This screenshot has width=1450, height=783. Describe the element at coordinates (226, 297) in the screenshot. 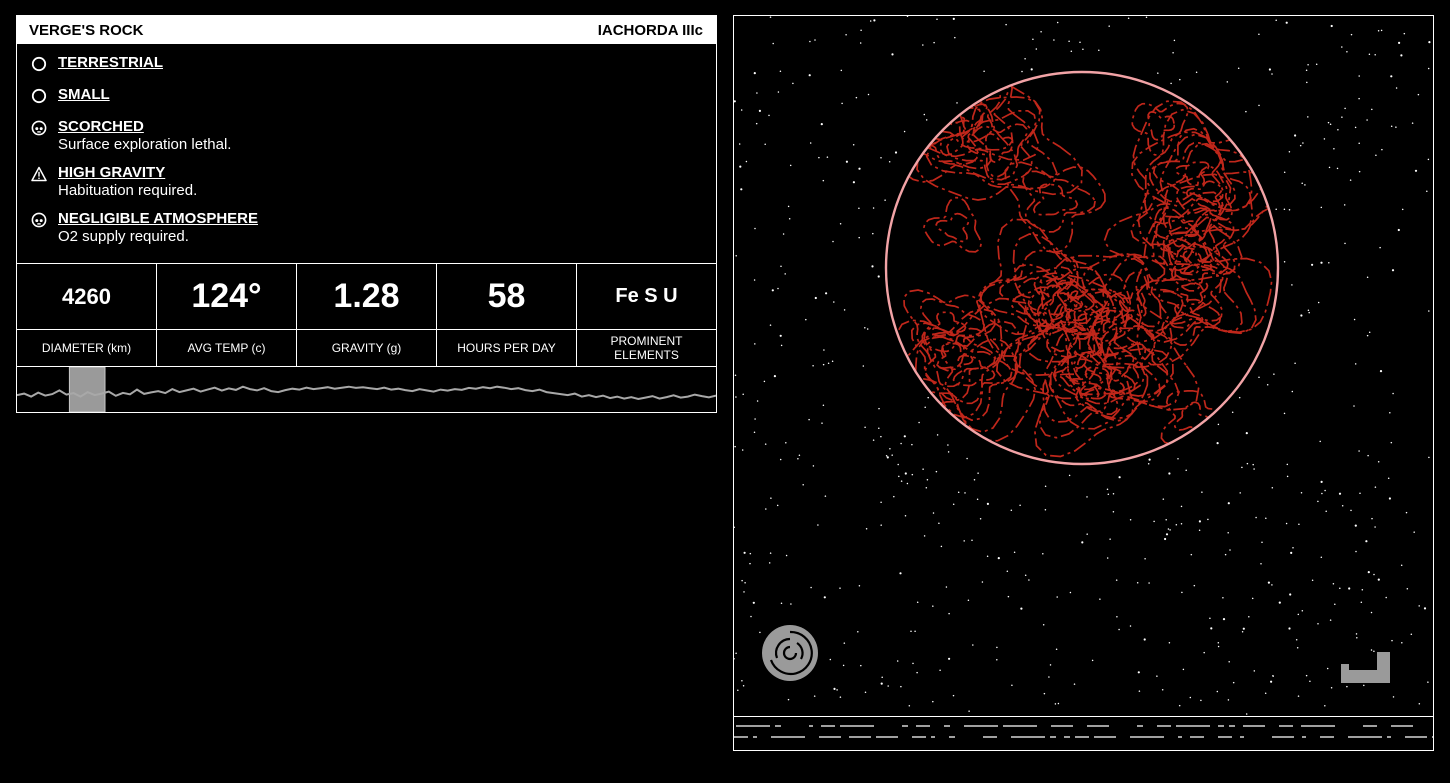

I see `stat-value: 124°` at that location.